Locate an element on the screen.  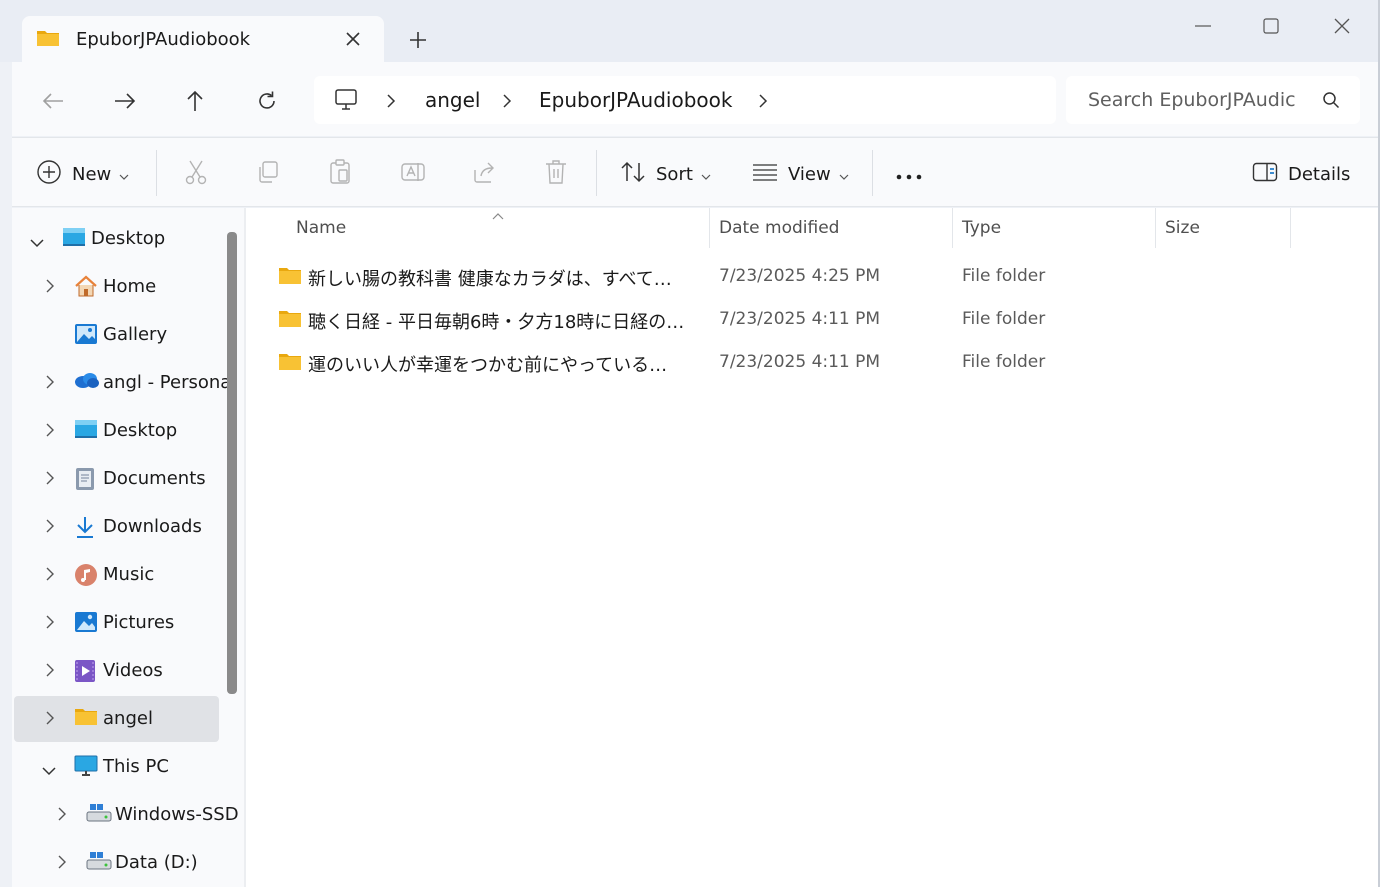
trash-icon is located at coordinates (556, 174).